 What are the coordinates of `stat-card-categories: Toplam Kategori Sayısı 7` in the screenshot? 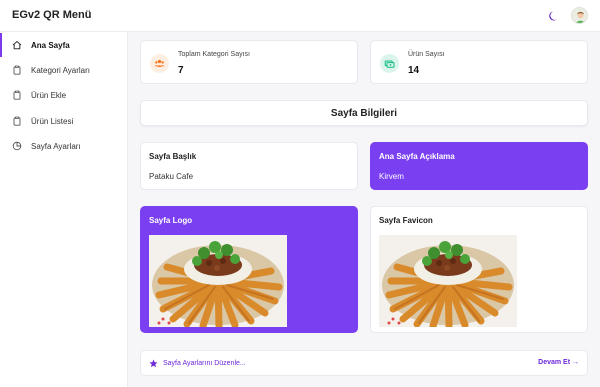 It's located at (249, 62).